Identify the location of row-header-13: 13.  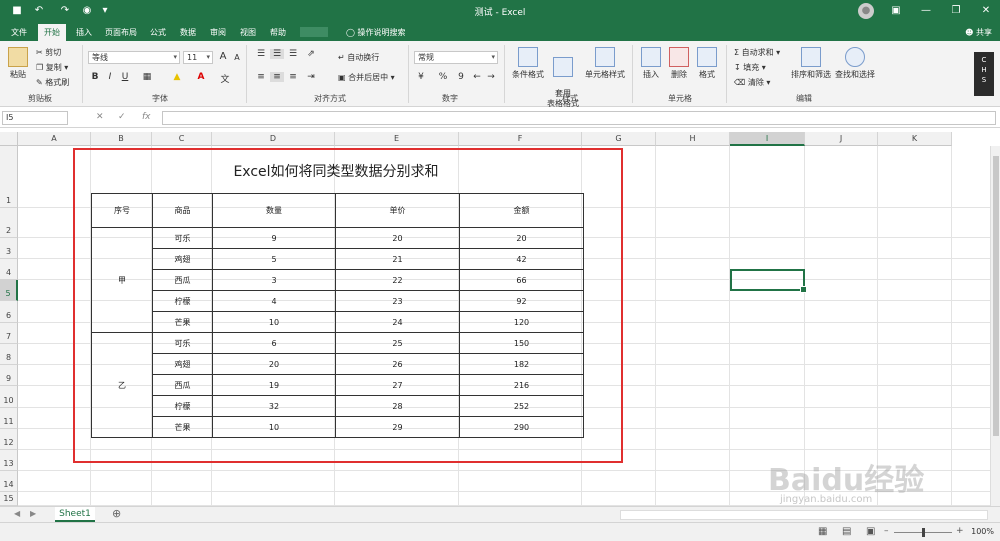
(9, 460).